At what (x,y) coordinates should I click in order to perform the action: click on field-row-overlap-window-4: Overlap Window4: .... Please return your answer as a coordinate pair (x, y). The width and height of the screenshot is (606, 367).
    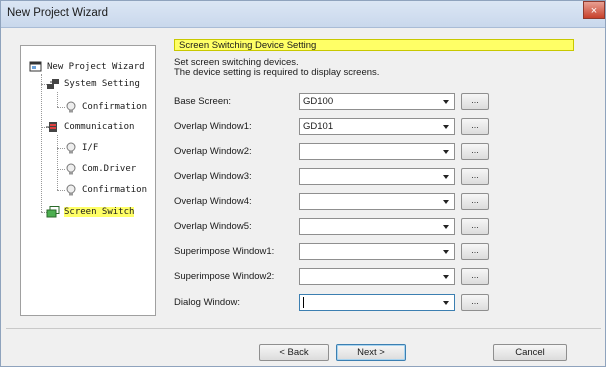
    Looking at the image, I should click on (382, 202).